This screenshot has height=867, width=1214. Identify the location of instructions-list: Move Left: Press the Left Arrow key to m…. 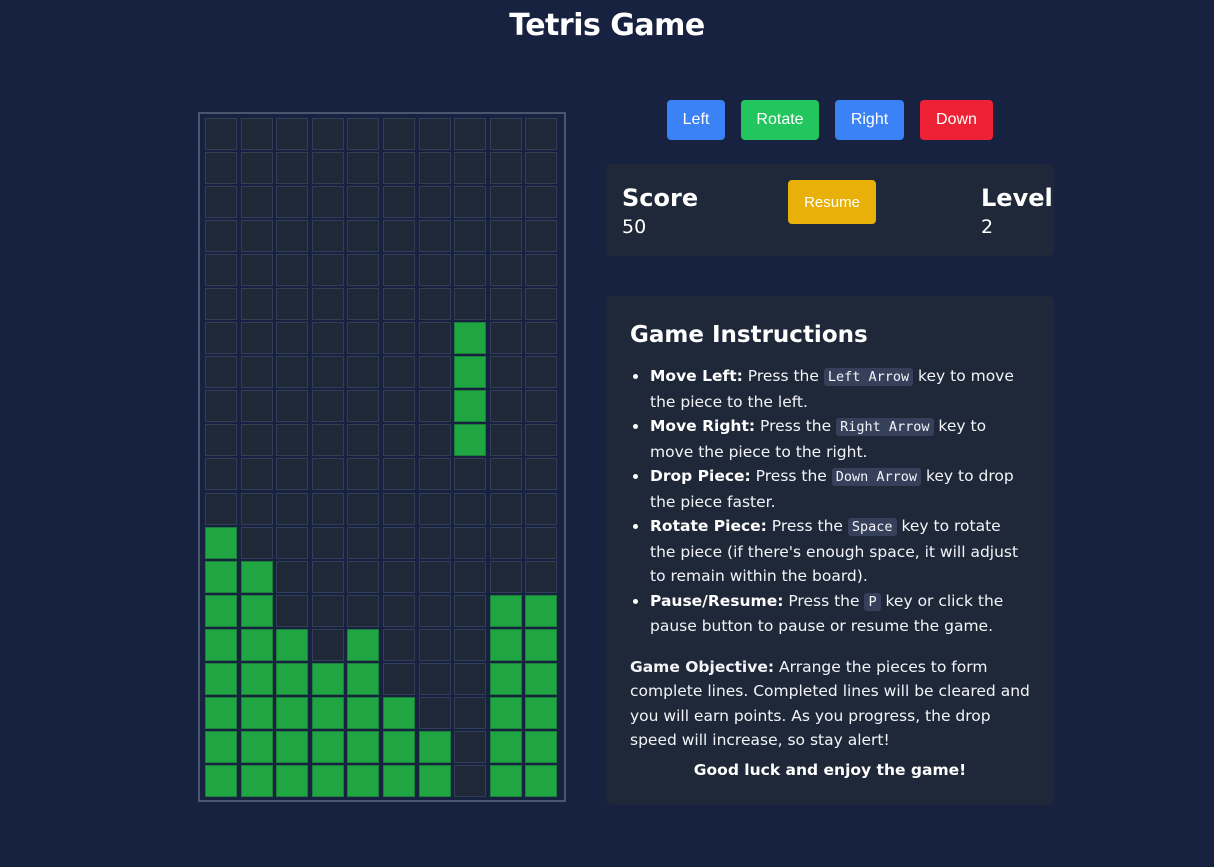
(830, 501).